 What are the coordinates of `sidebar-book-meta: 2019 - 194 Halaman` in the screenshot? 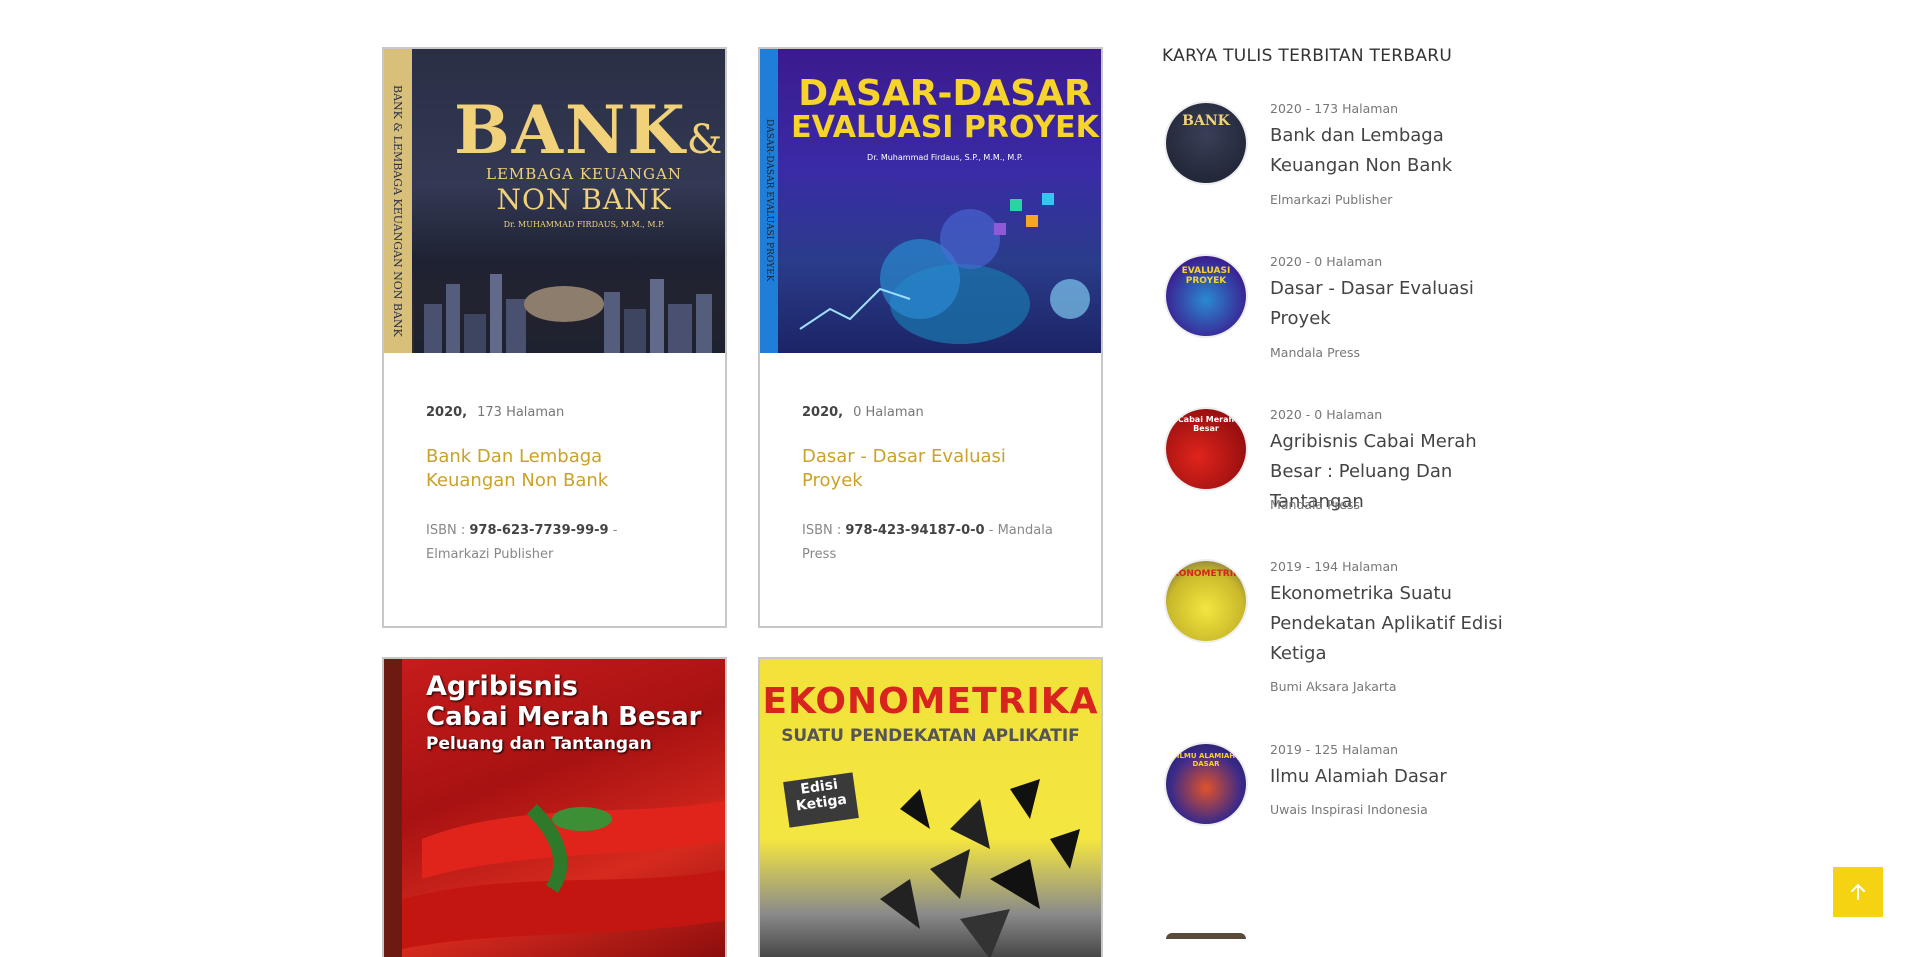 It's located at (1334, 566).